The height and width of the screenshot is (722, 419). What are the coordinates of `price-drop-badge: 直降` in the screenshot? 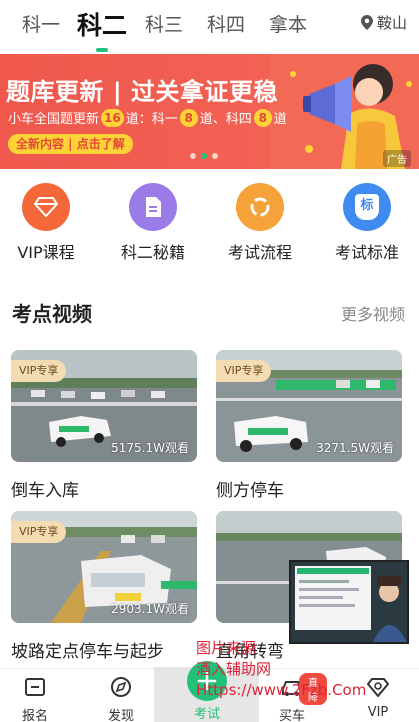 It's located at (313, 689).